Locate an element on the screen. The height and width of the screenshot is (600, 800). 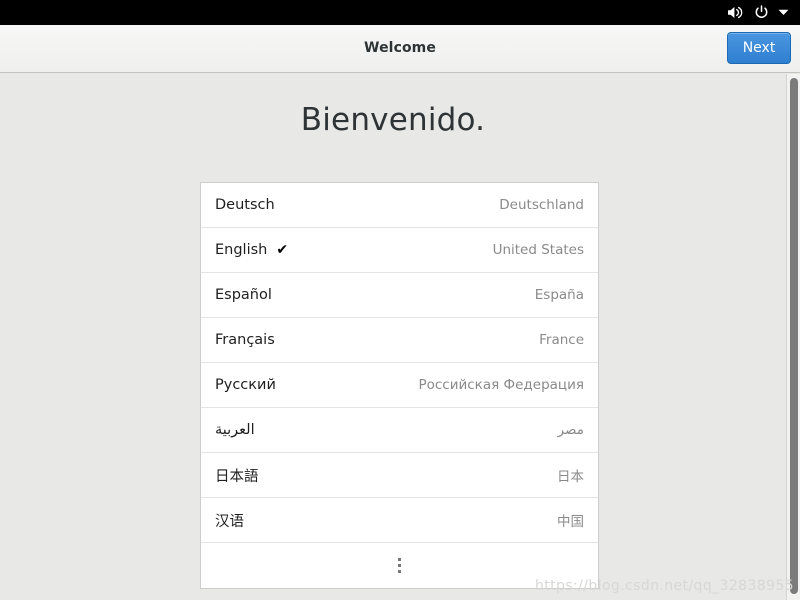
chevron-down-icon is located at coordinates (783, 12).